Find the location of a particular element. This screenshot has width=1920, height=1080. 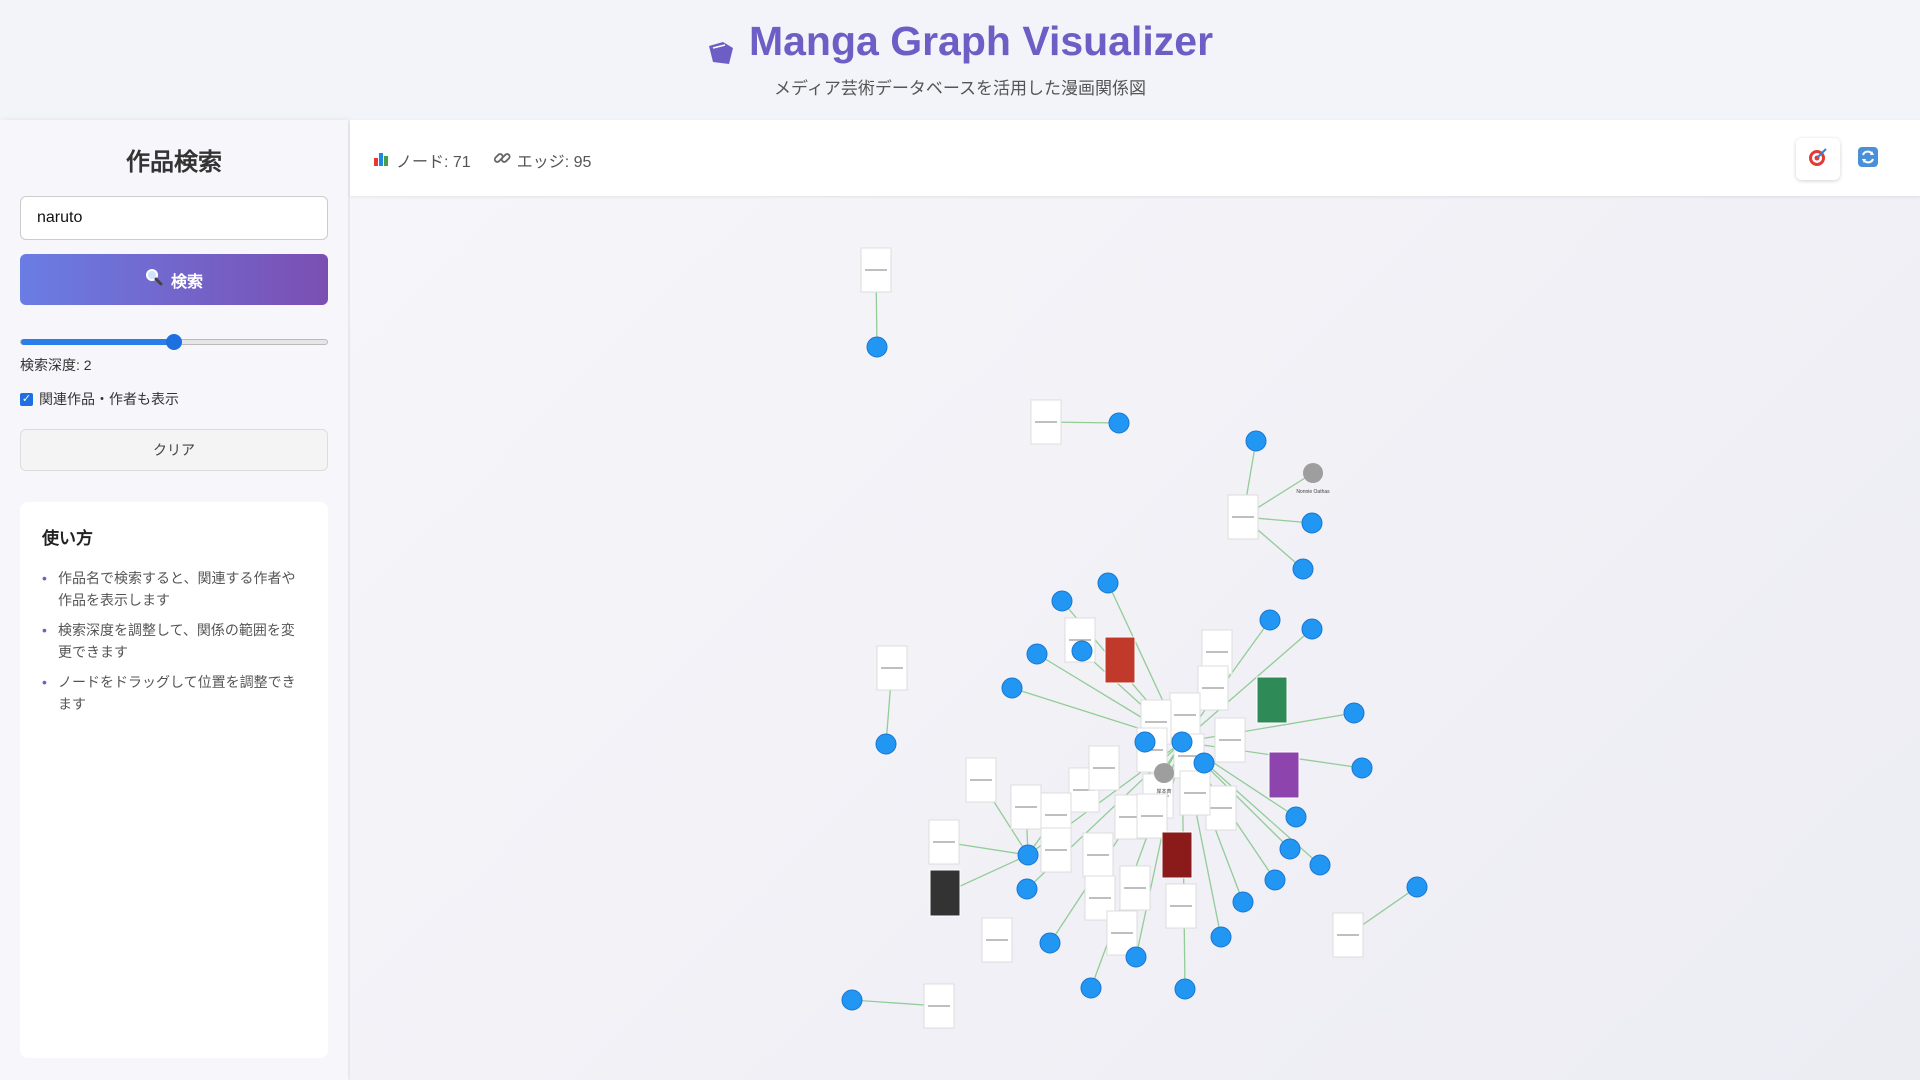

magnifier-icon is located at coordinates (154, 279).